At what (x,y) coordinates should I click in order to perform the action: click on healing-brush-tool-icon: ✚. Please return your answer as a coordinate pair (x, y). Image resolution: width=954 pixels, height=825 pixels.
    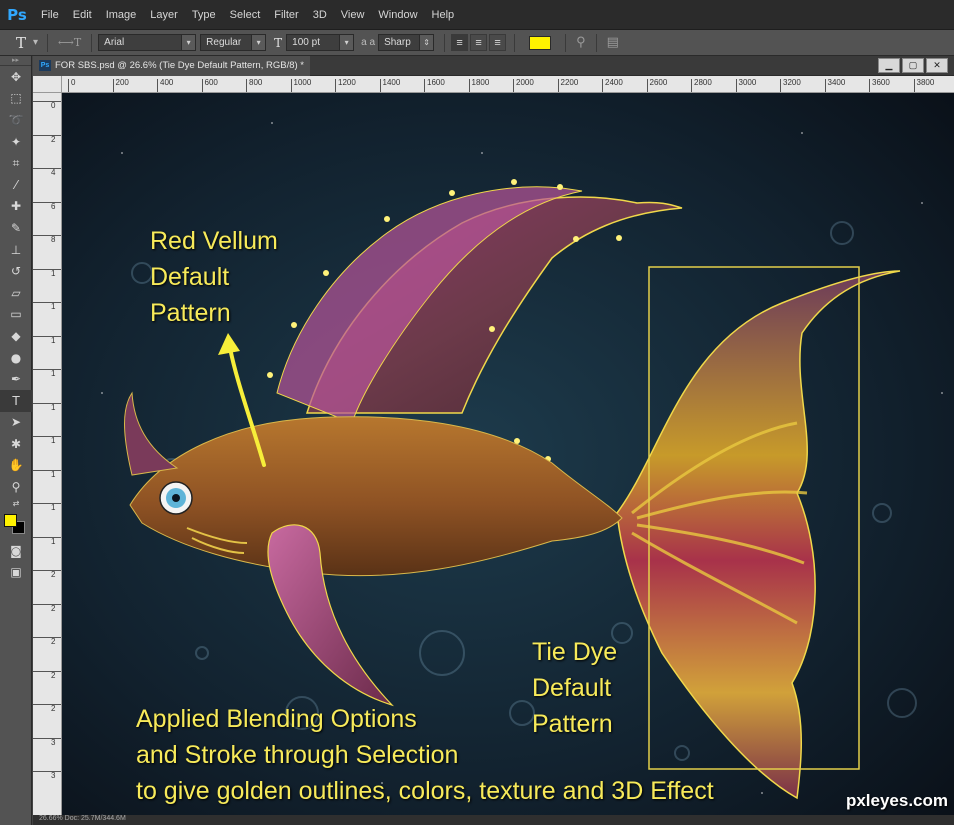
    Looking at the image, I should click on (16, 207).